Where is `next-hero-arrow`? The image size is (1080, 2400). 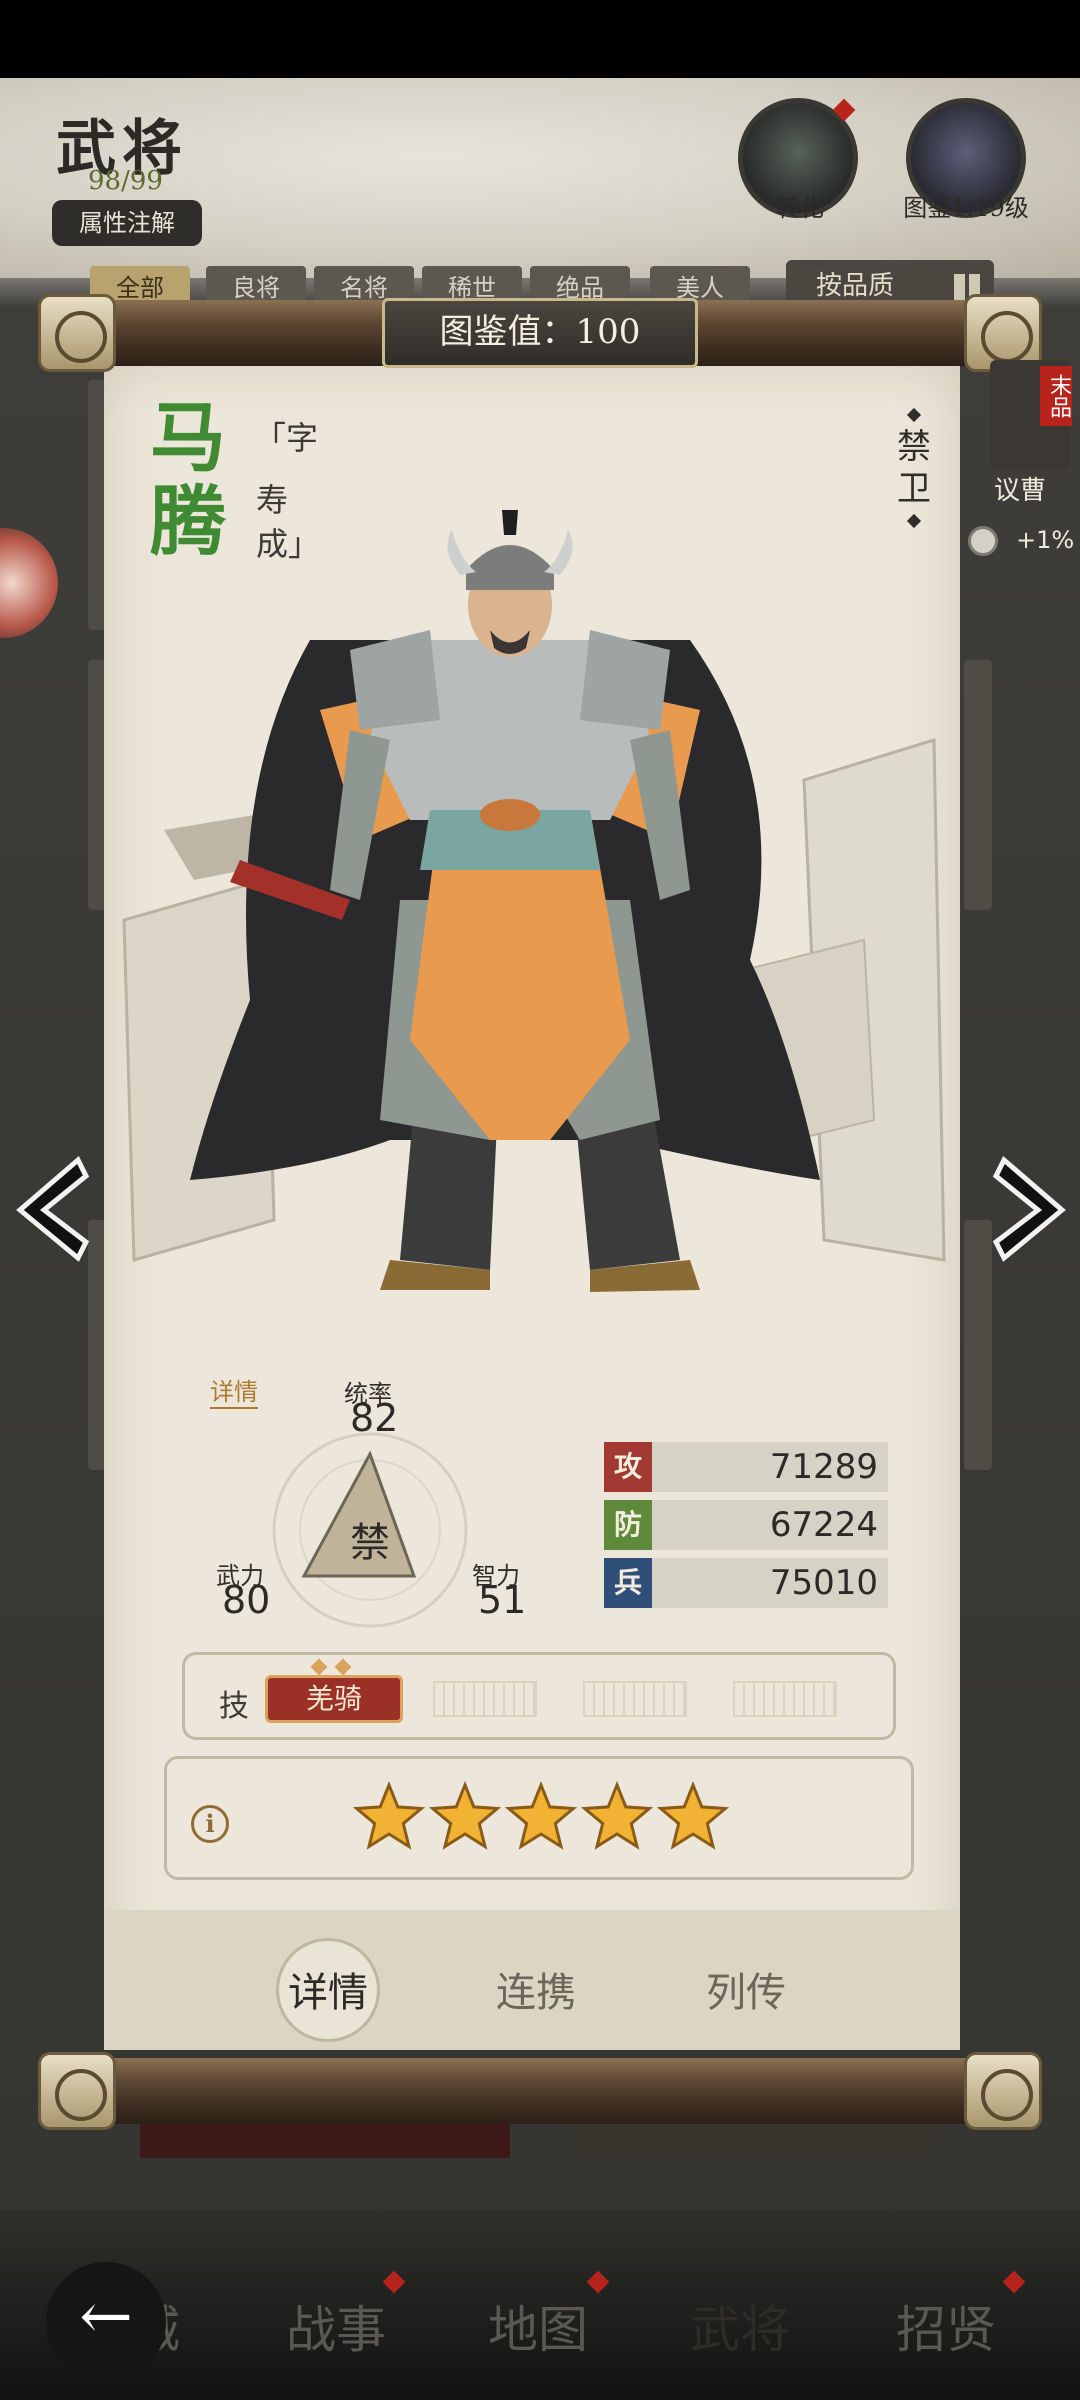 next-hero-arrow is located at coordinates (1032, 1209).